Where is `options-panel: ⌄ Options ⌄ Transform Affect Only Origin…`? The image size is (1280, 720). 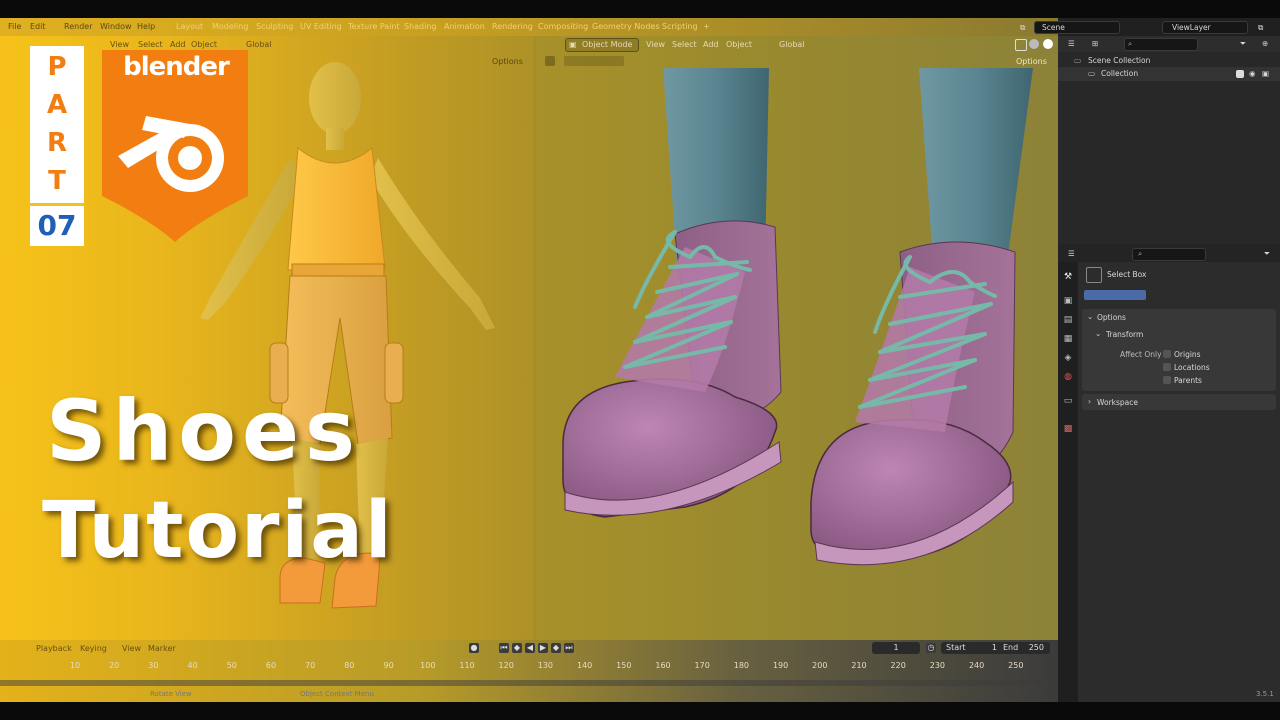
options-panel: ⌄ Options ⌄ Transform Affect Only Origin… is located at coordinates (1179, 350).